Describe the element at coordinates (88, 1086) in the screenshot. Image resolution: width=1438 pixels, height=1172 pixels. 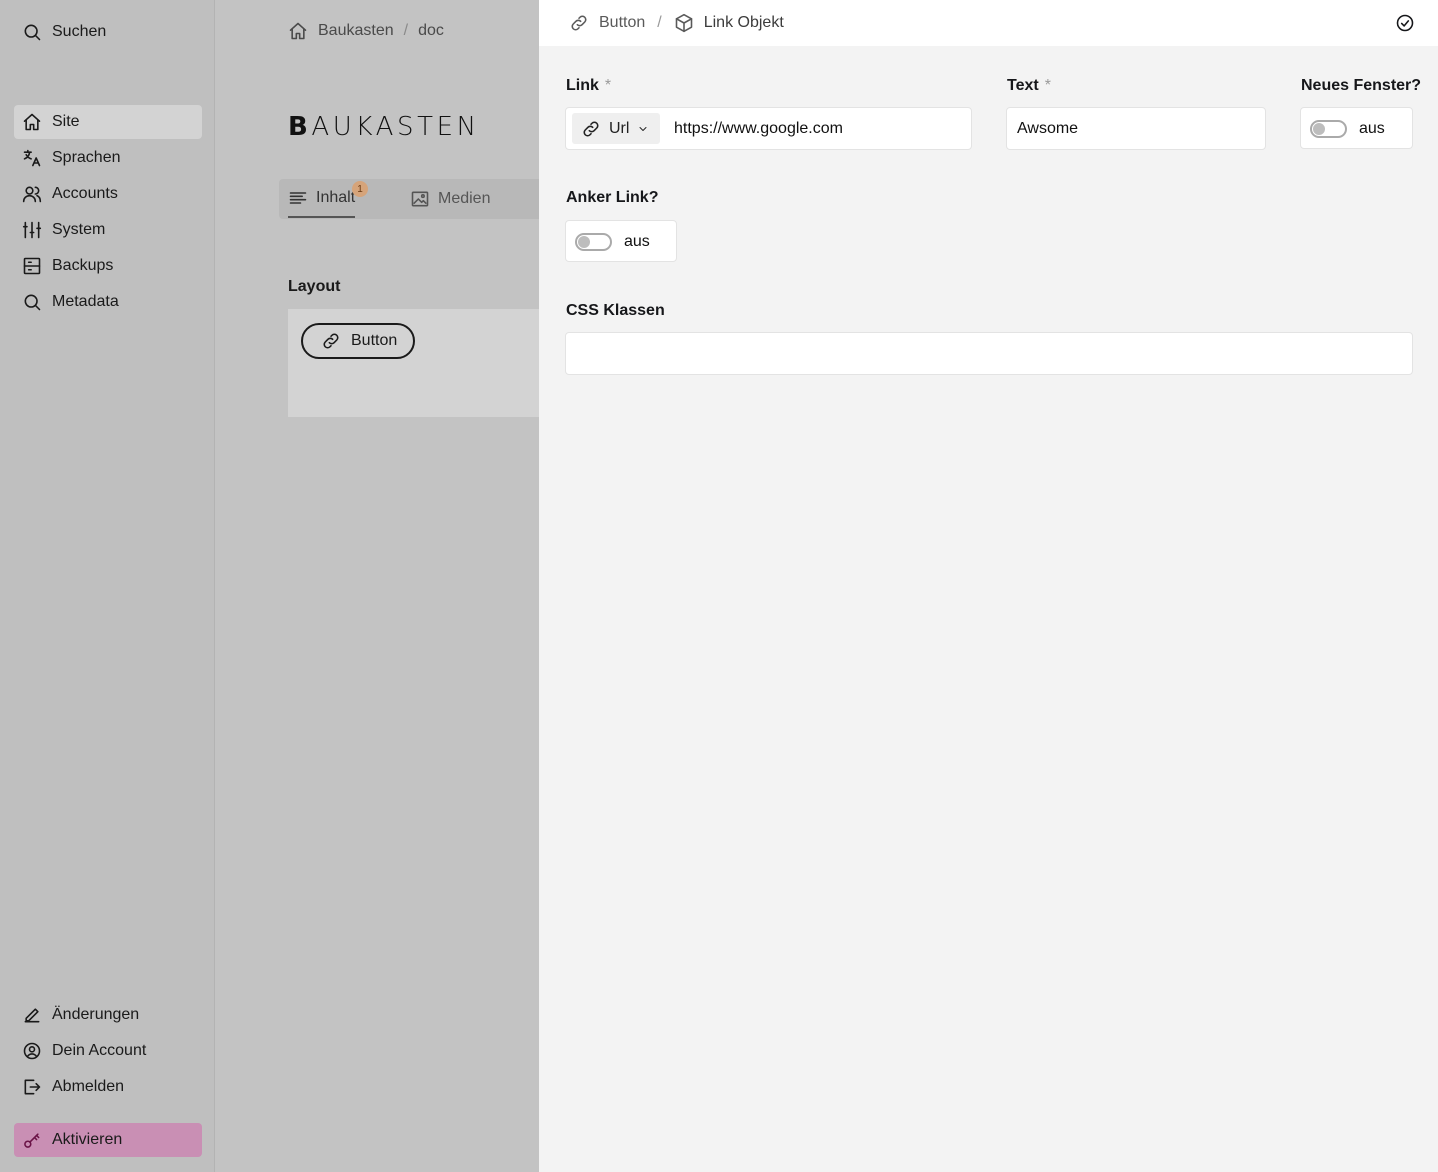
I see `sidebar-item-label: Abmelden` at that location.